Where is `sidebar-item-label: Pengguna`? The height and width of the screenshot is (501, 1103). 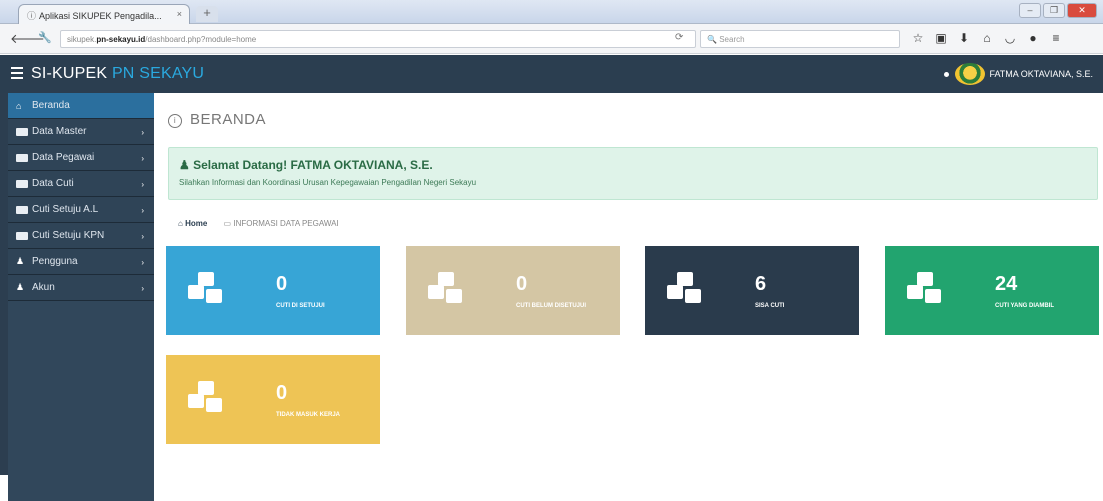
sidebar-item-label: Pengguna is located at coordinates (55, 261).